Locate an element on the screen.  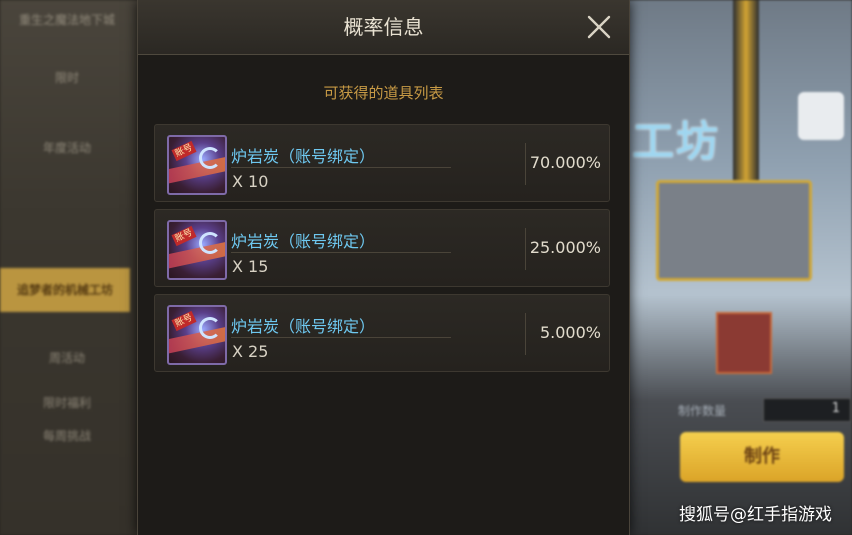
bg-qty-box: 1 is located at coordinates (807, 410).